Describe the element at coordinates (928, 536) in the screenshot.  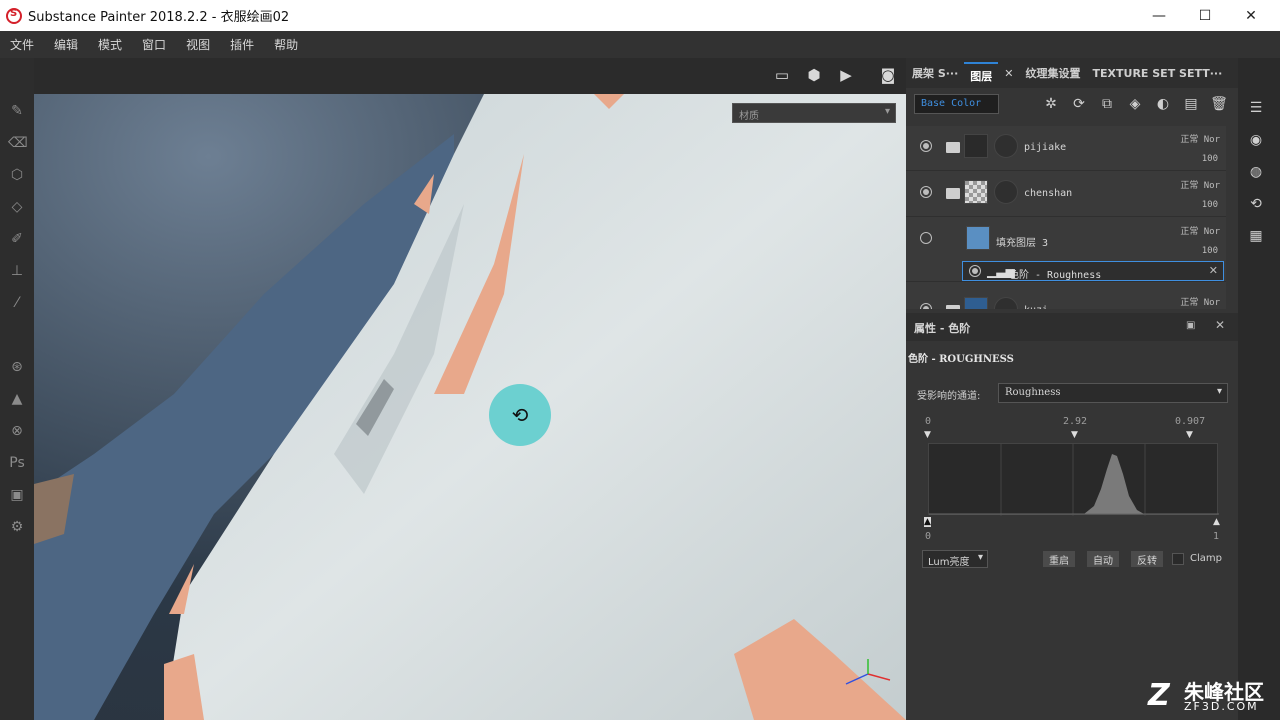
I see `output-low-value: 0` at that location.